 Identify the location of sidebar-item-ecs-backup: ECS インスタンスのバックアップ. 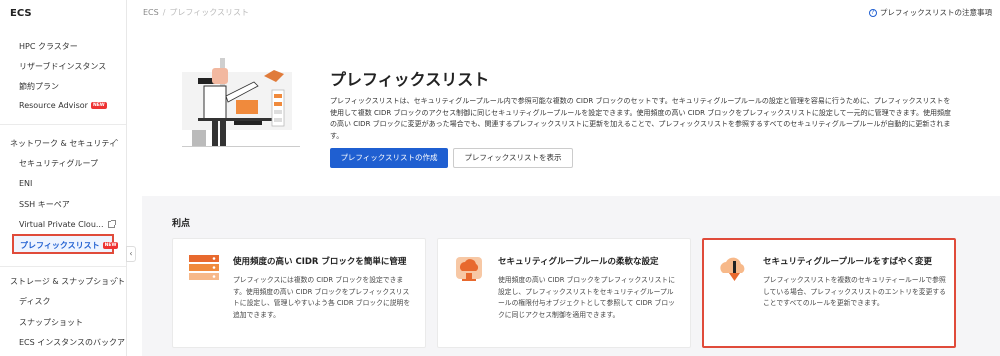
(72, 342).